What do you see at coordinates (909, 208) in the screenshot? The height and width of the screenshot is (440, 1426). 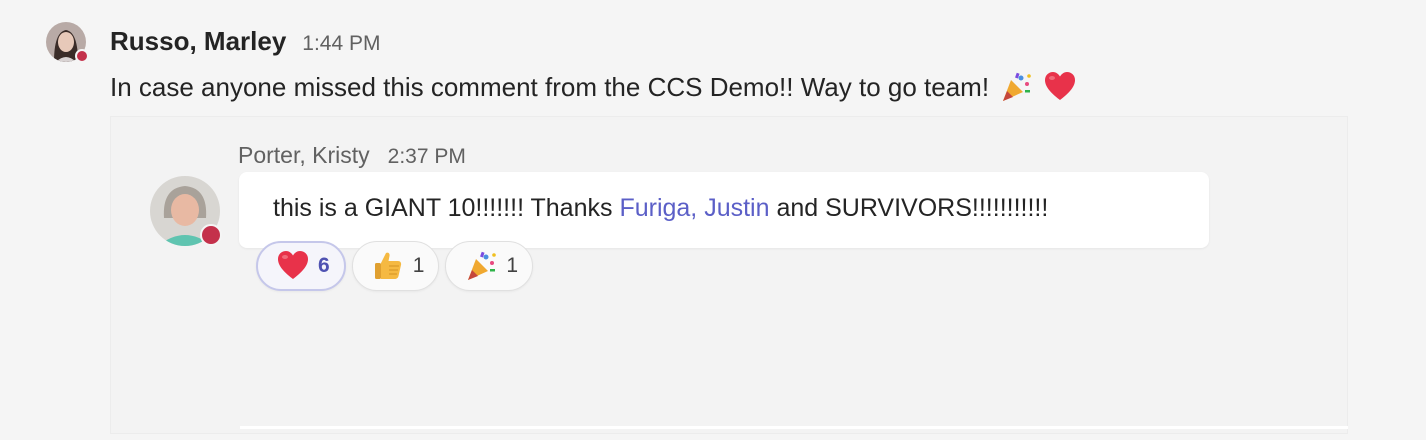 I see `quoted-text-end: and SURVIVORS!!!!!!!!!!!` at bounding box center [909, 208].